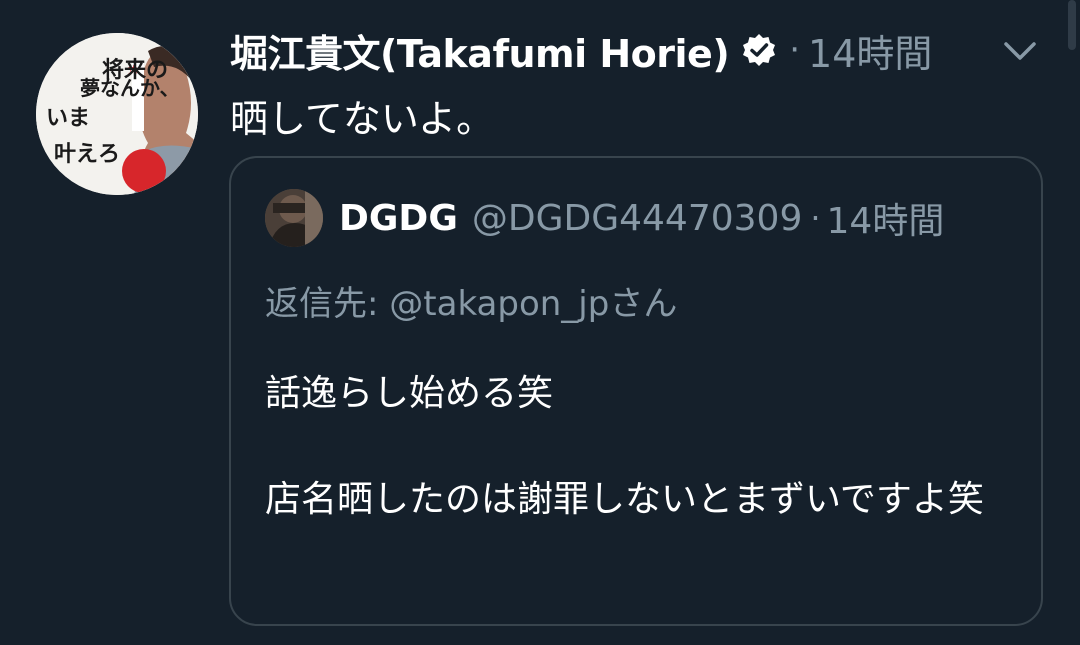  I want to click on author-name: 堀江貴文(Takafumi Horie), so click(480, 50).